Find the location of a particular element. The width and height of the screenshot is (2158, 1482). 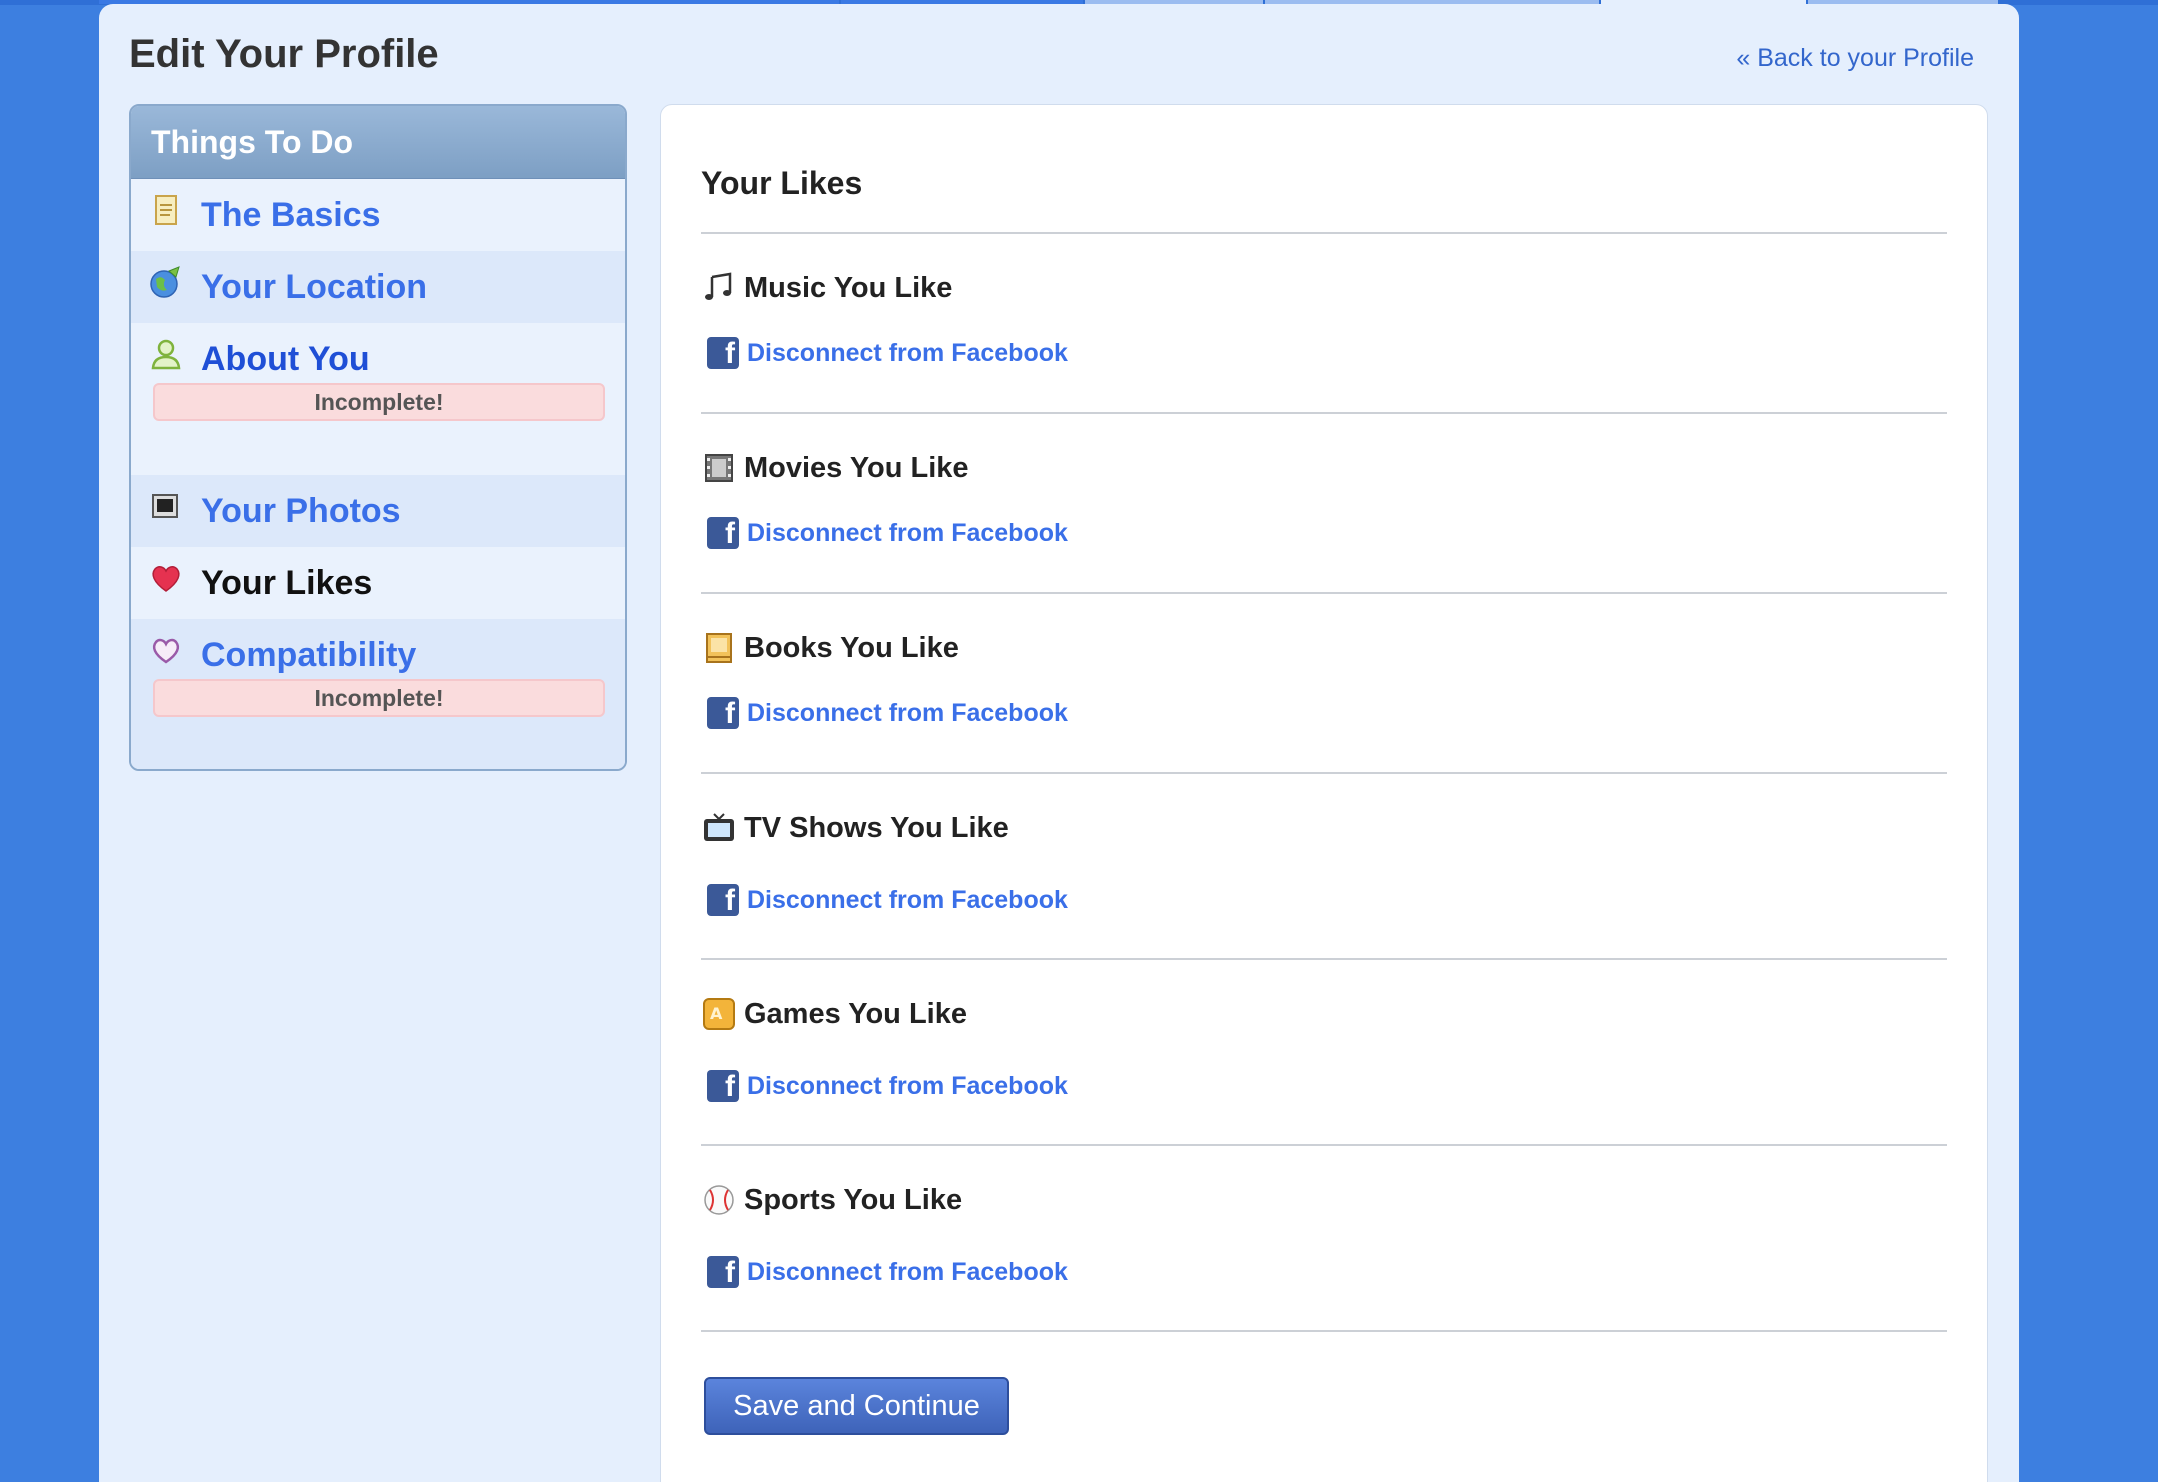

section-title-music: Music You Like is located at coordinates (848, 288).